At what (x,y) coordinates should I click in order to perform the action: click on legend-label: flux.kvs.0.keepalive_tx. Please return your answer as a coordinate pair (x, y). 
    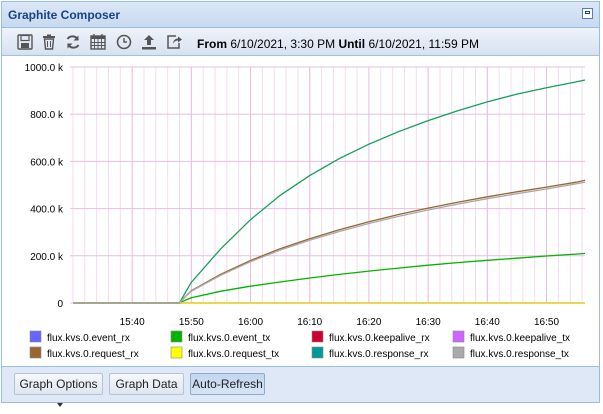
    Looking at the image, I should click on (520, 338).